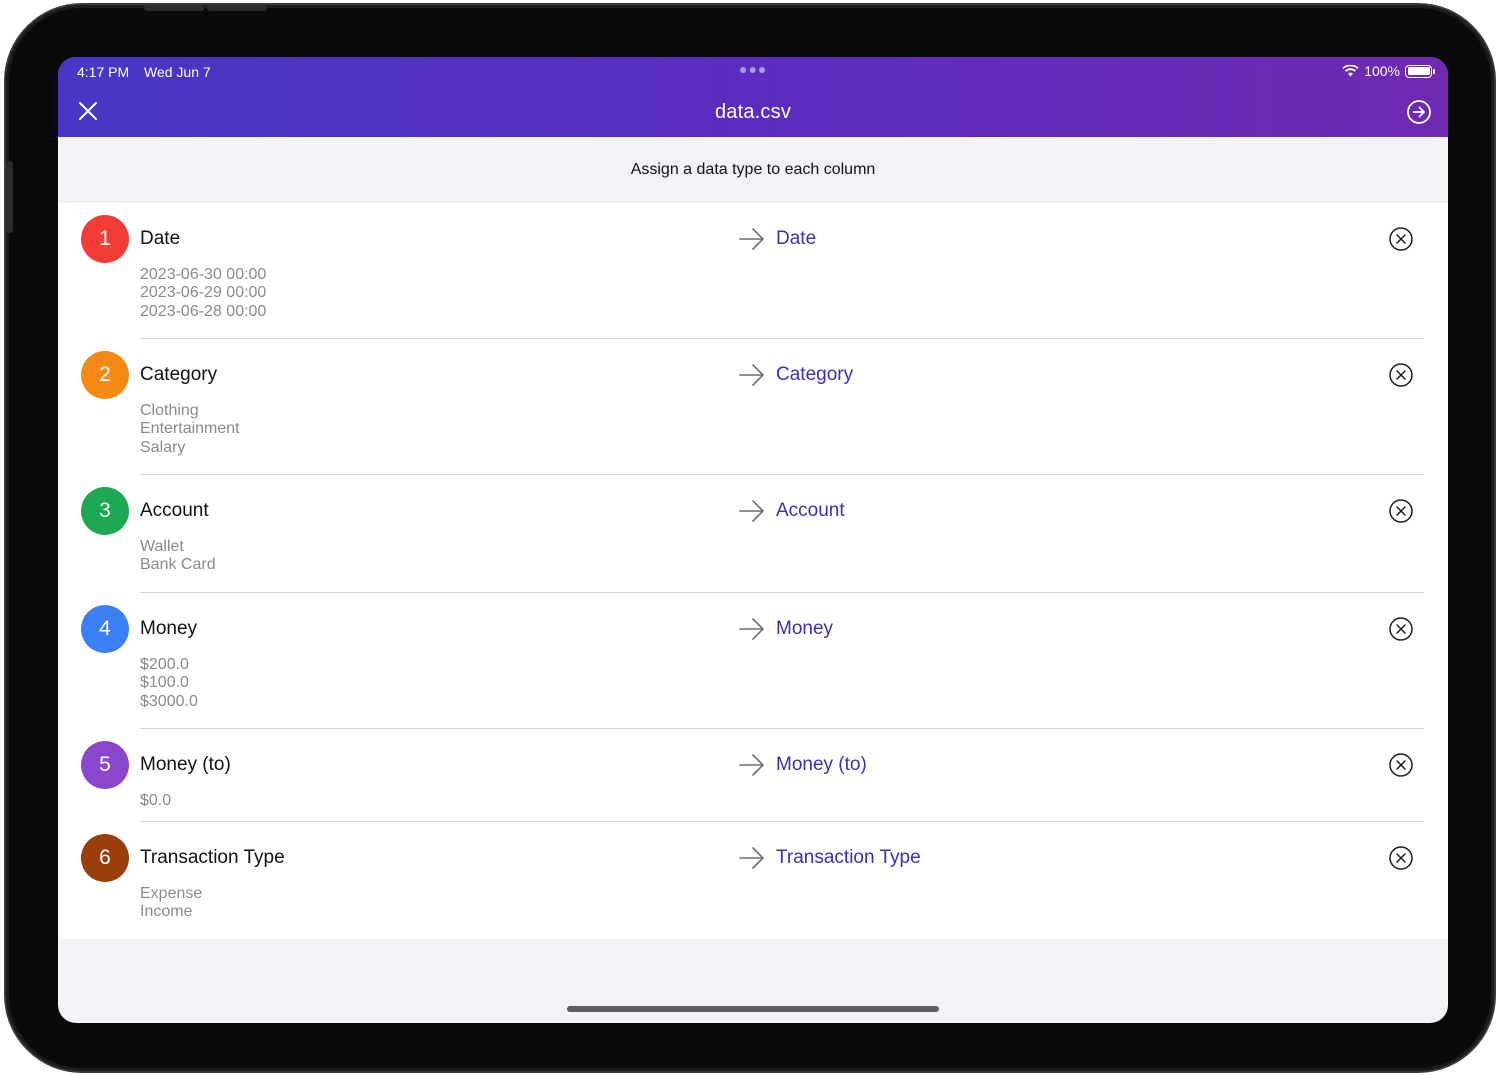 This screenshot has height=1075, width=1500. I want to click on data-type-selector: Money (to), so click(821, 765).